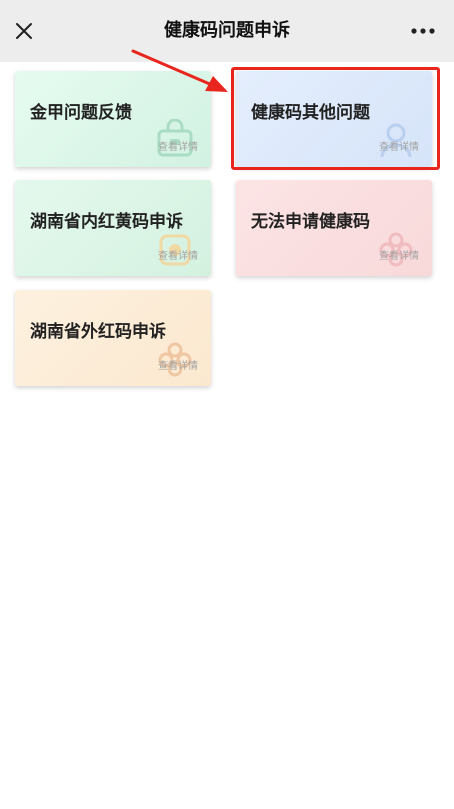  What do you see at coordinates (310, 222) in the screenshot?
I see `card-title: 无法申请健康码` at bounding box center [310, 222].